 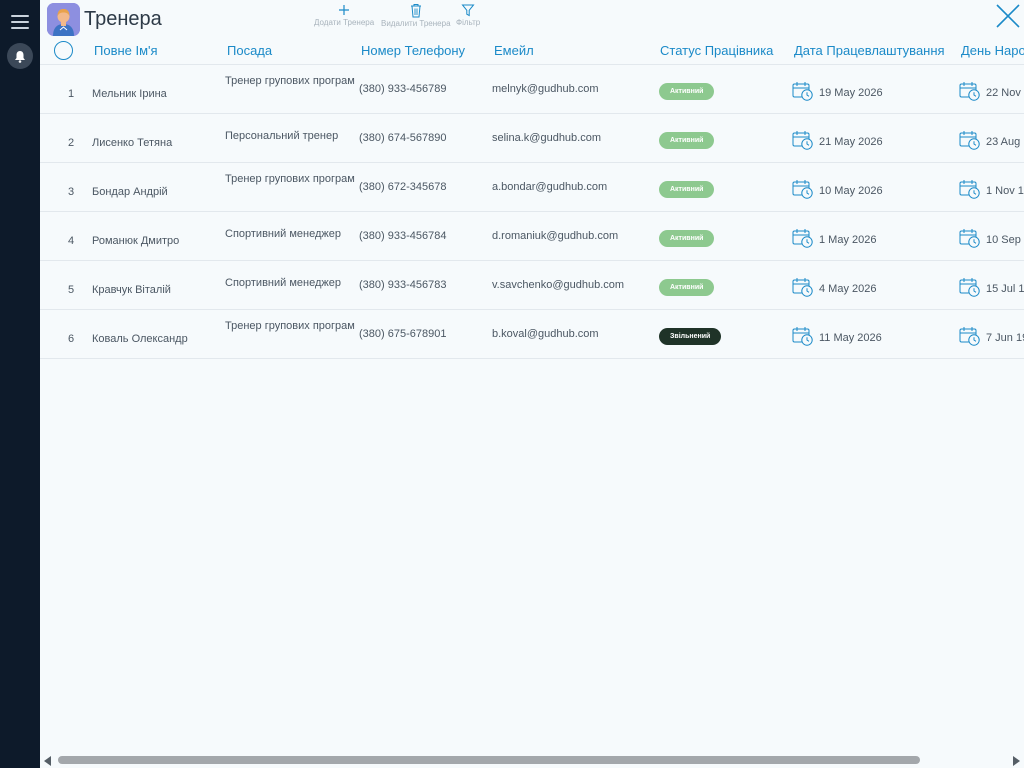 What do you see at coordinates (131, 290) in the screenshot?
I see `trainer-name: Кравчук Віталій` at bounding box center [131, 290].